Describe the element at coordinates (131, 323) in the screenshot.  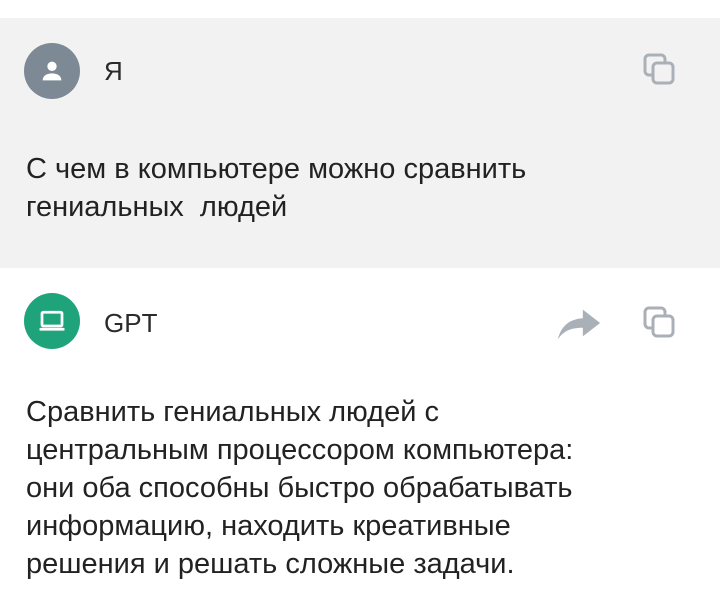
I see `bot-author-name: GPT` at that location.